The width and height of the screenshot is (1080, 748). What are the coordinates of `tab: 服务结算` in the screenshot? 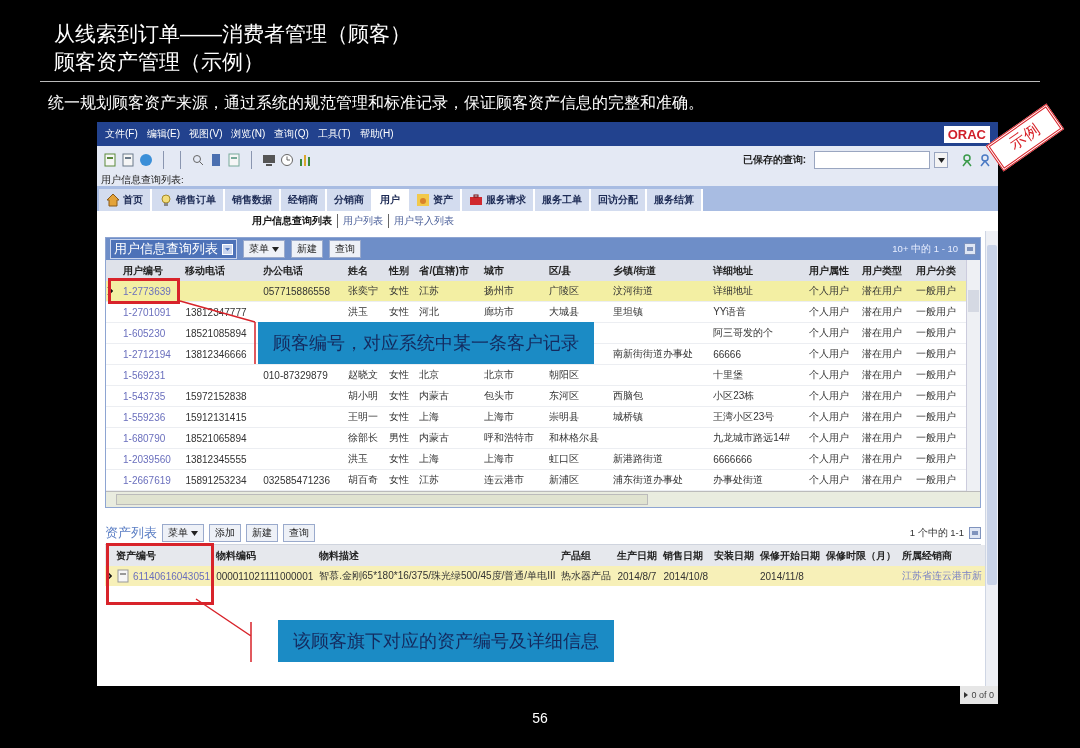 It's located at (675, 200).